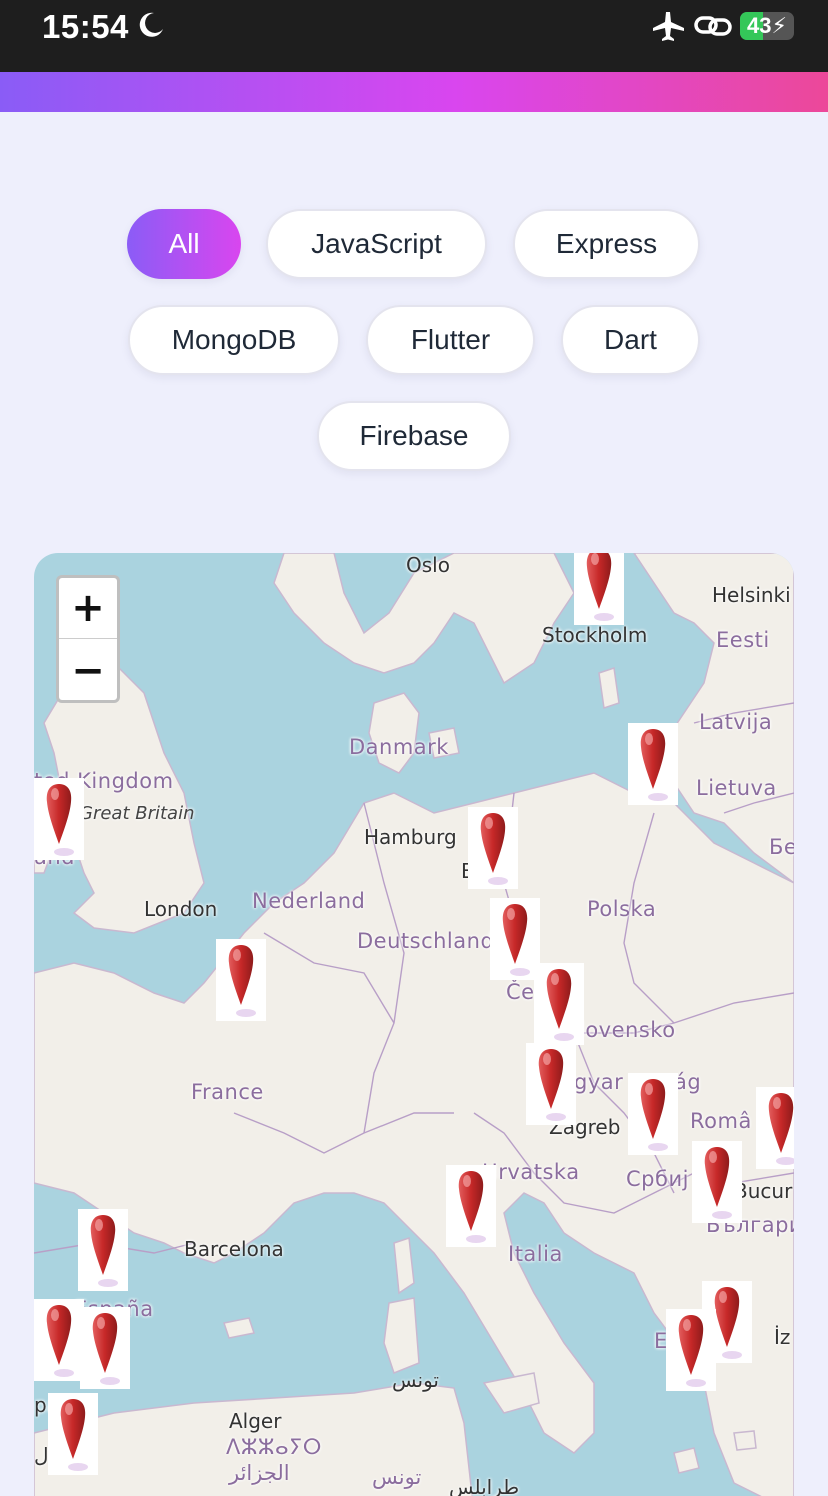 The width and height of the screenshot is (828, 1496). Describe the element at coordinates (399, 747) in the screenshot. I see `map-label-danmark: Danmark` at that location.